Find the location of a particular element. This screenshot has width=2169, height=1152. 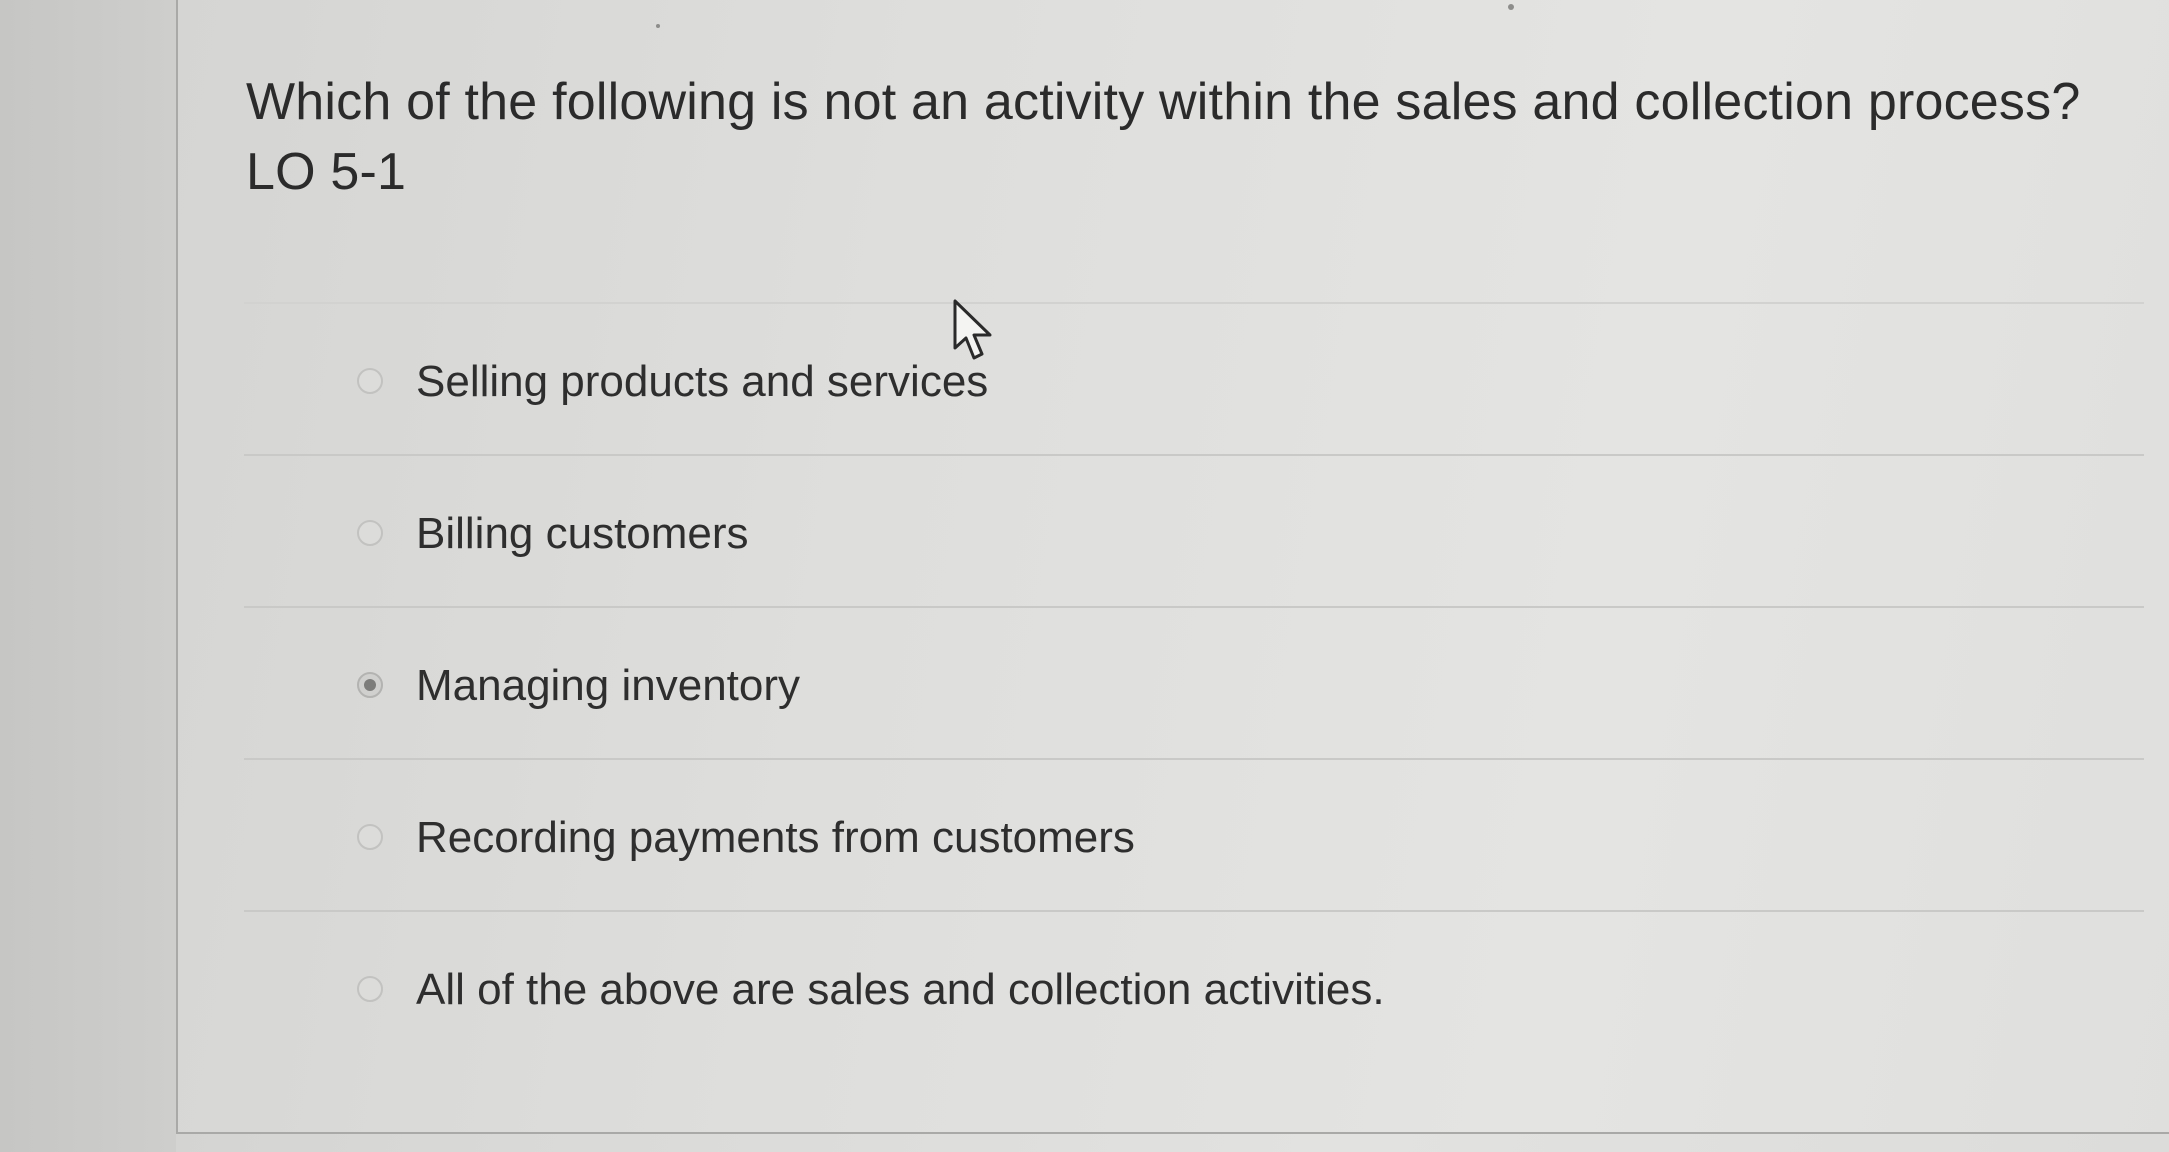

answer-option: Recording payments from customers is located at coordinates (1194, 834).